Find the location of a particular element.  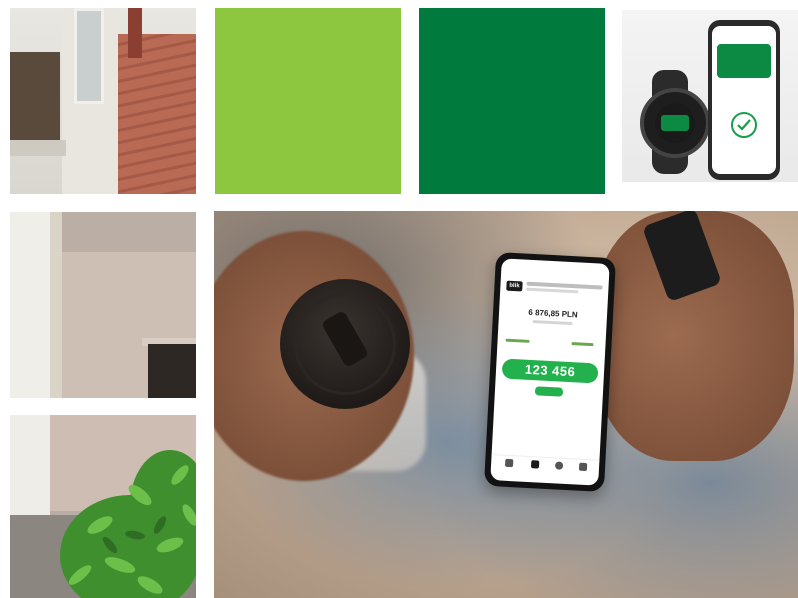

watch-screen is located at coordinates (675, 123).